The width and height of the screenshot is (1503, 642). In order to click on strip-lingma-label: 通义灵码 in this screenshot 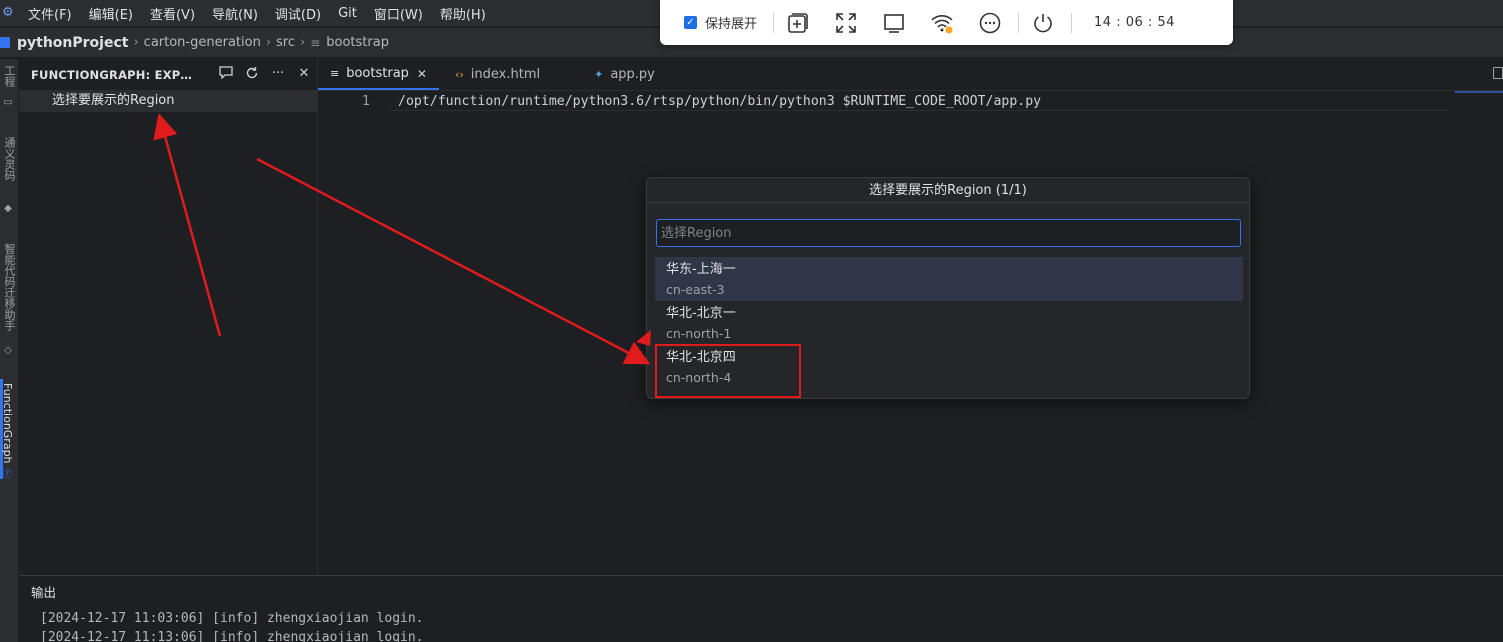, I will do `click(9, 159)`.